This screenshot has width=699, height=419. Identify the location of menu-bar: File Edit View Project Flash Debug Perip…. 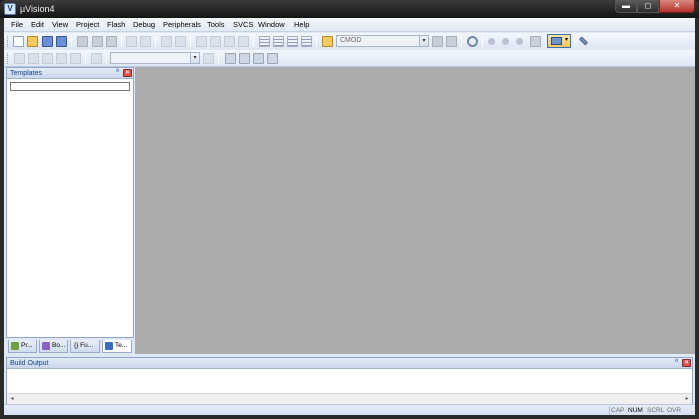
(349, 25).